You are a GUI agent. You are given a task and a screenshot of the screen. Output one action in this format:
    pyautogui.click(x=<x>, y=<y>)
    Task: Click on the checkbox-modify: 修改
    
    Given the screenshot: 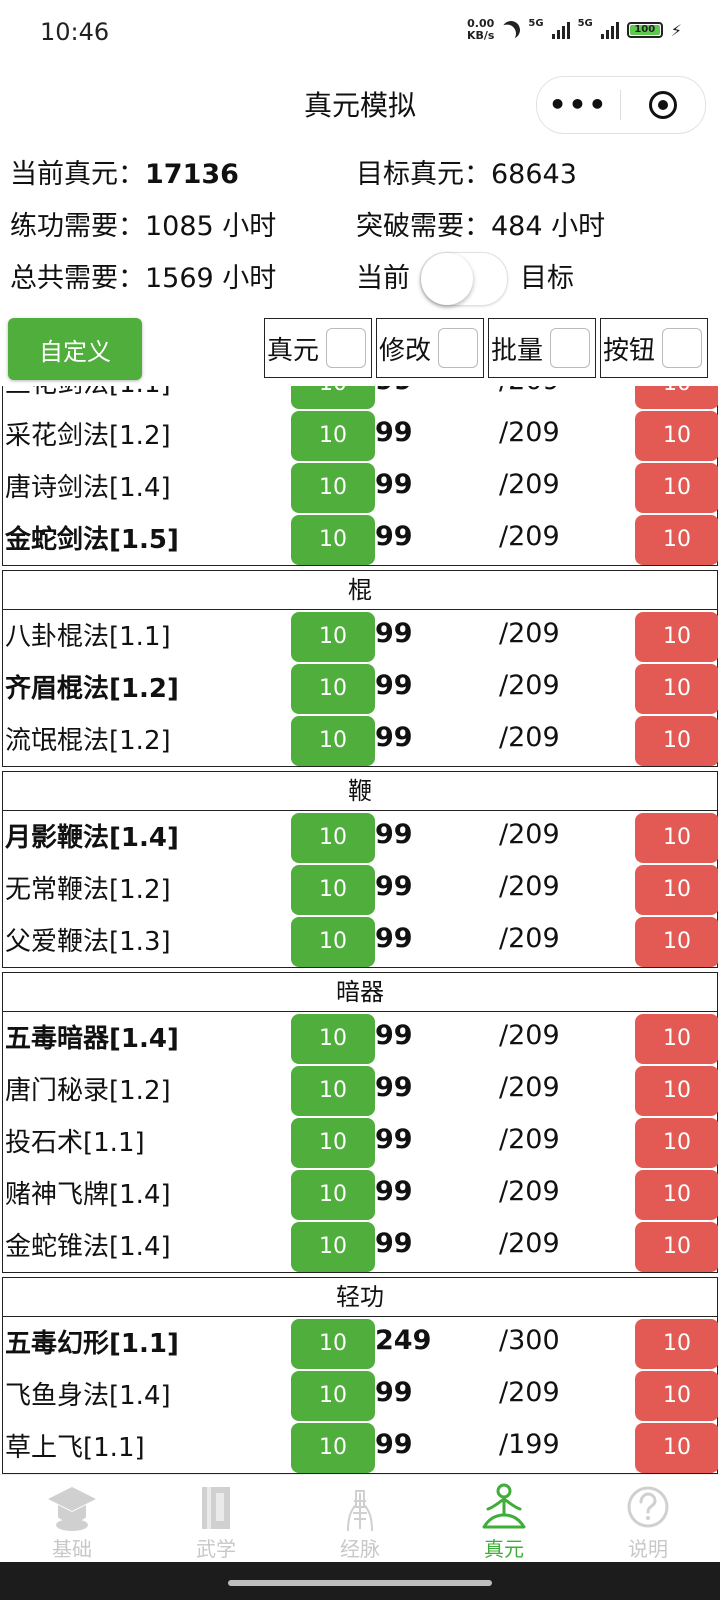 What is the action you would take?
    pyautogui.click(x=430, y=348)
    